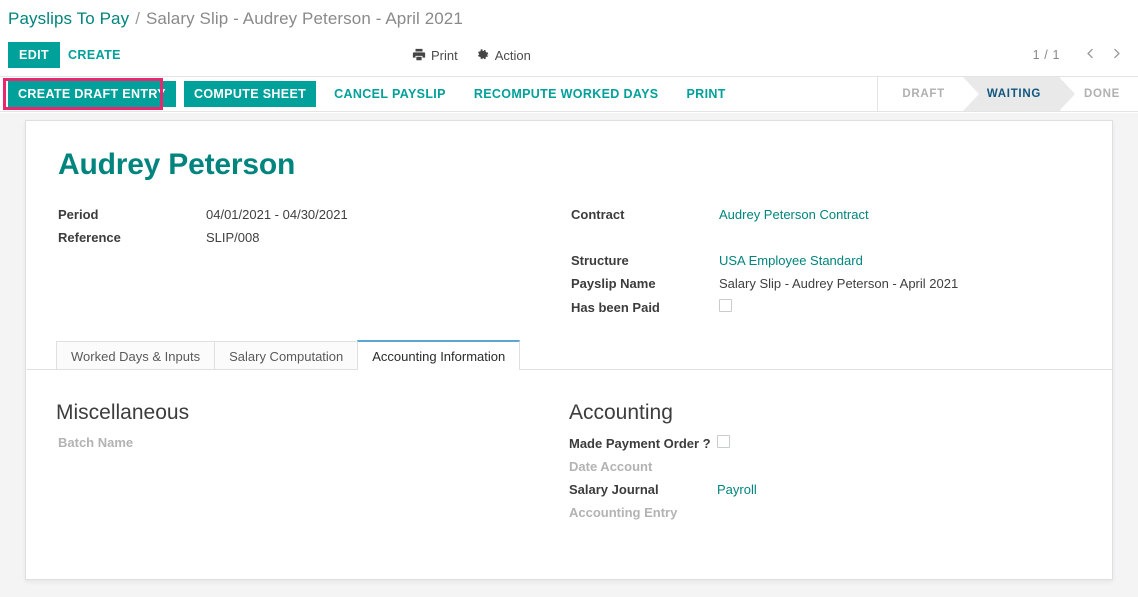  I want to click on field-structure: Structure USA Employee Standard, so click(717, 260).